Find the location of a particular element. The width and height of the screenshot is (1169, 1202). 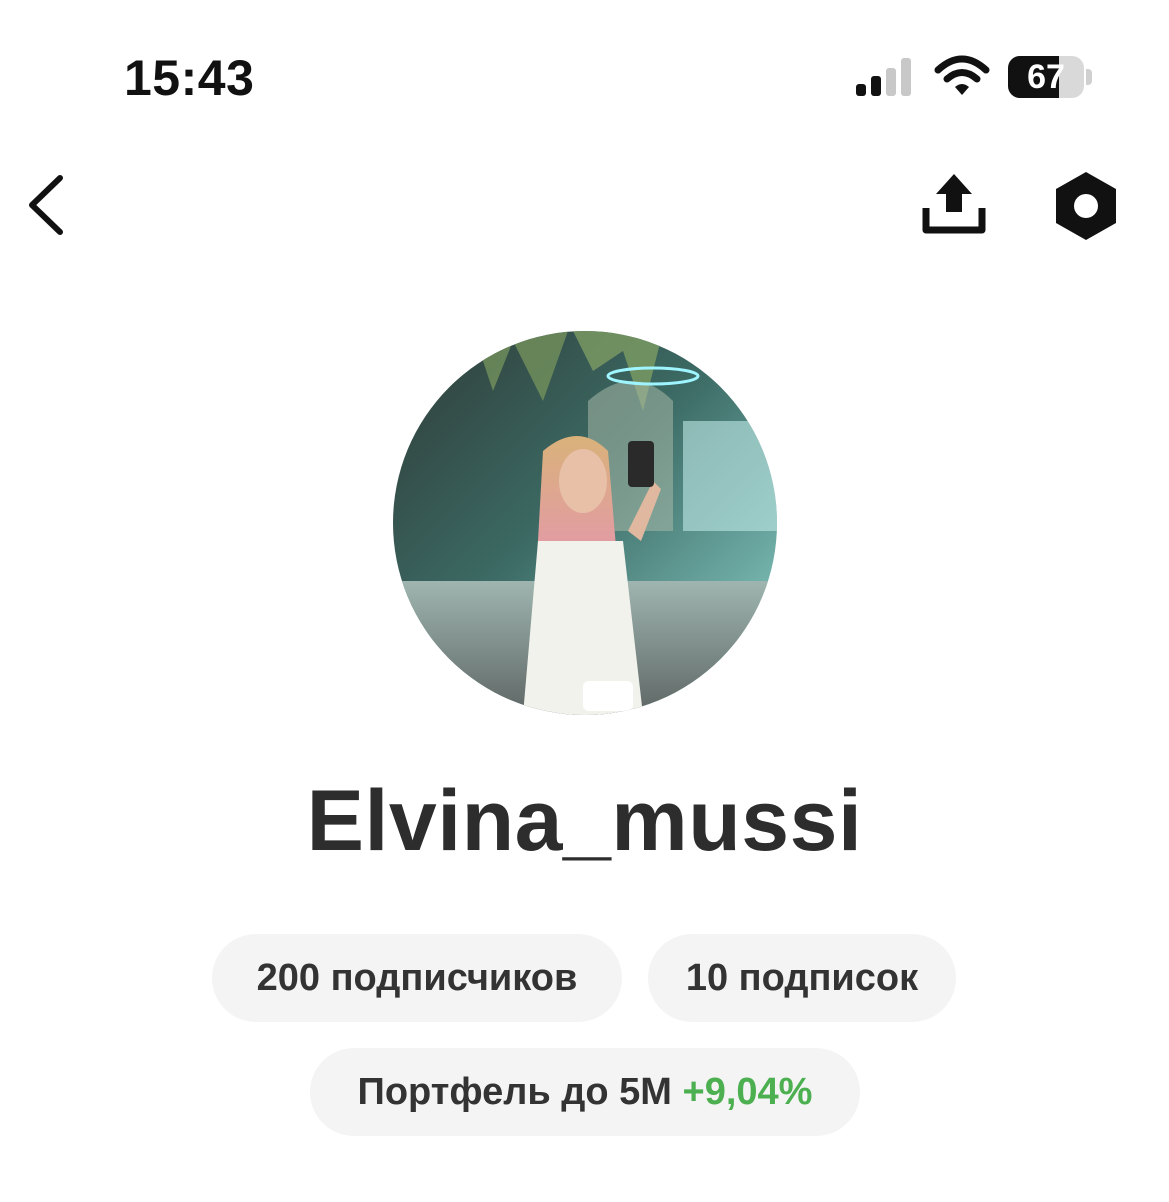

followers-button: 200 подписчиков is located at coordinates (417, 978).